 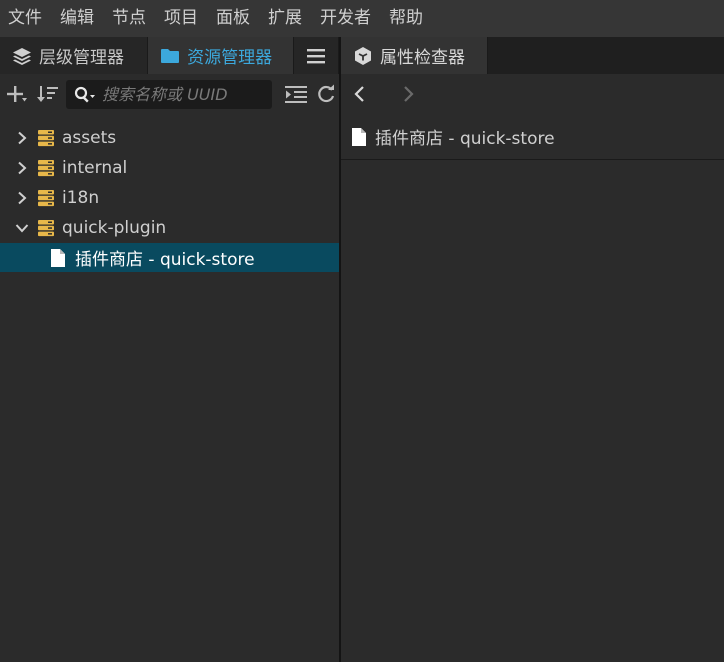 I want to click on back-arrow-icon, so click(x=360, y=94).